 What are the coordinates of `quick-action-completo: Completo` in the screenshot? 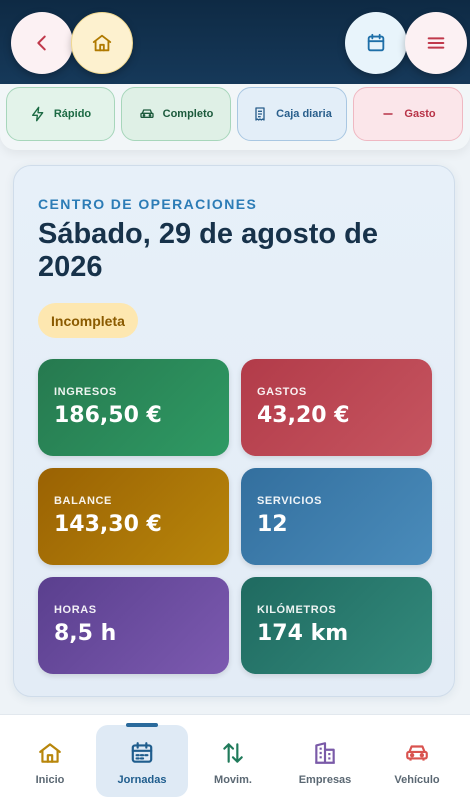 It's located at (176, 114).